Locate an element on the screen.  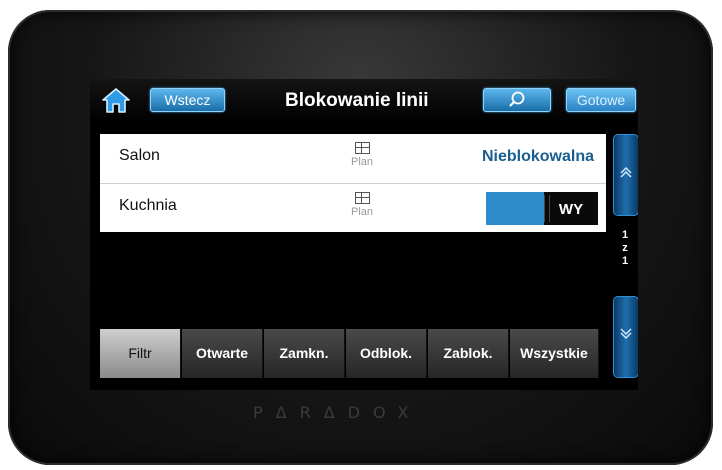
filter-button-all: Wszystkie is located at coordinates (554, 353).